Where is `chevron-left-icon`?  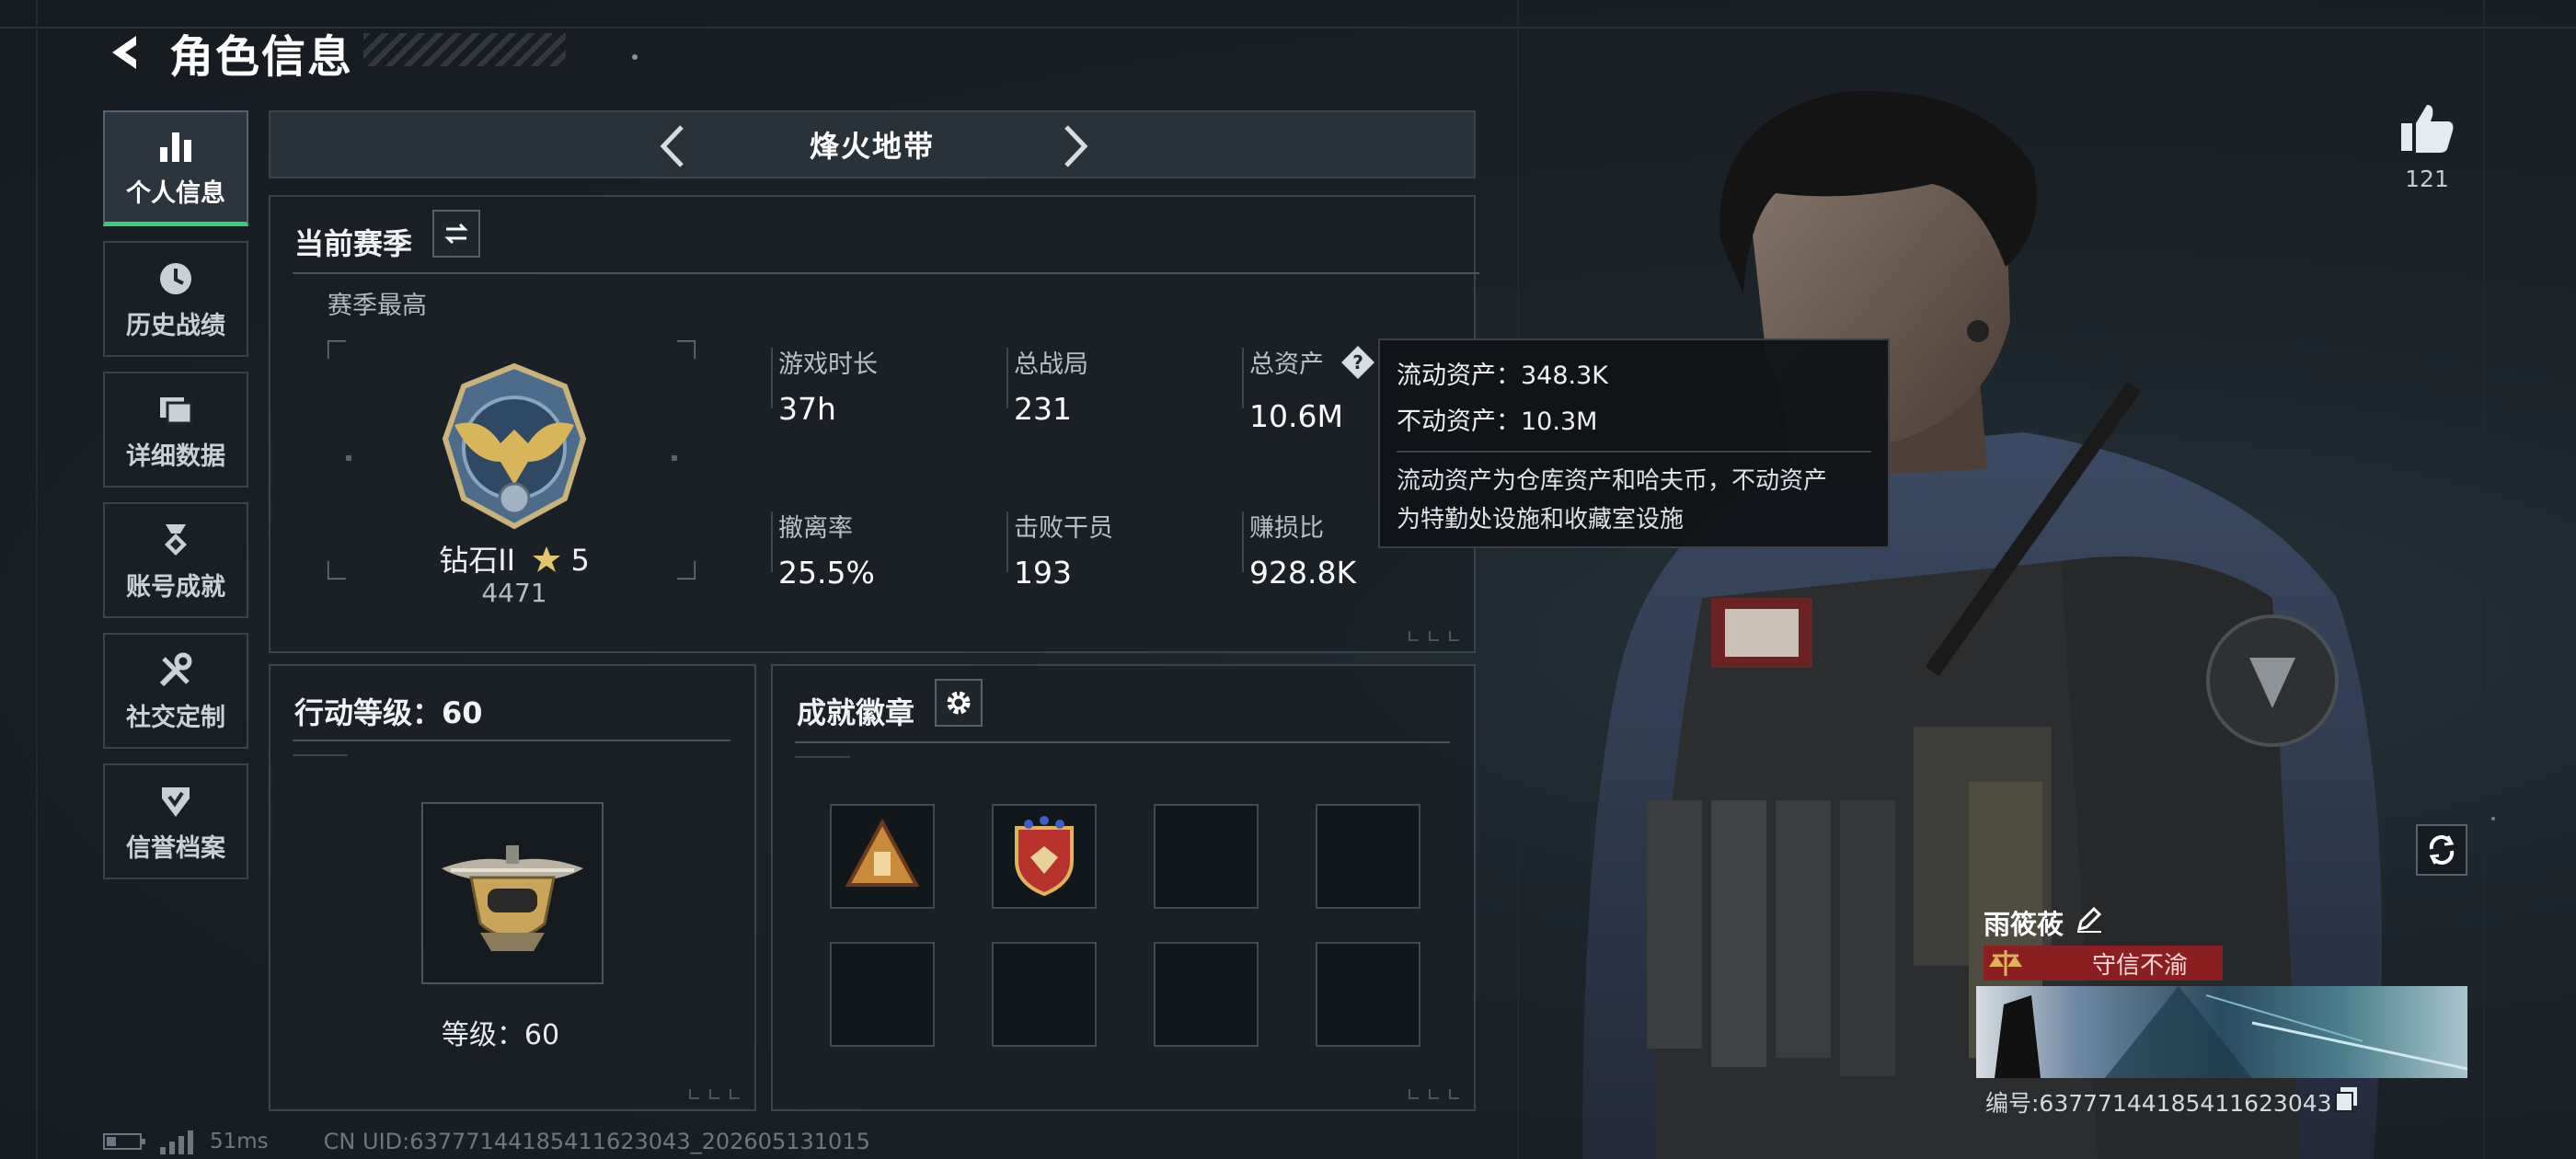 chevron-left-icon is located at coordinates (672, 146).